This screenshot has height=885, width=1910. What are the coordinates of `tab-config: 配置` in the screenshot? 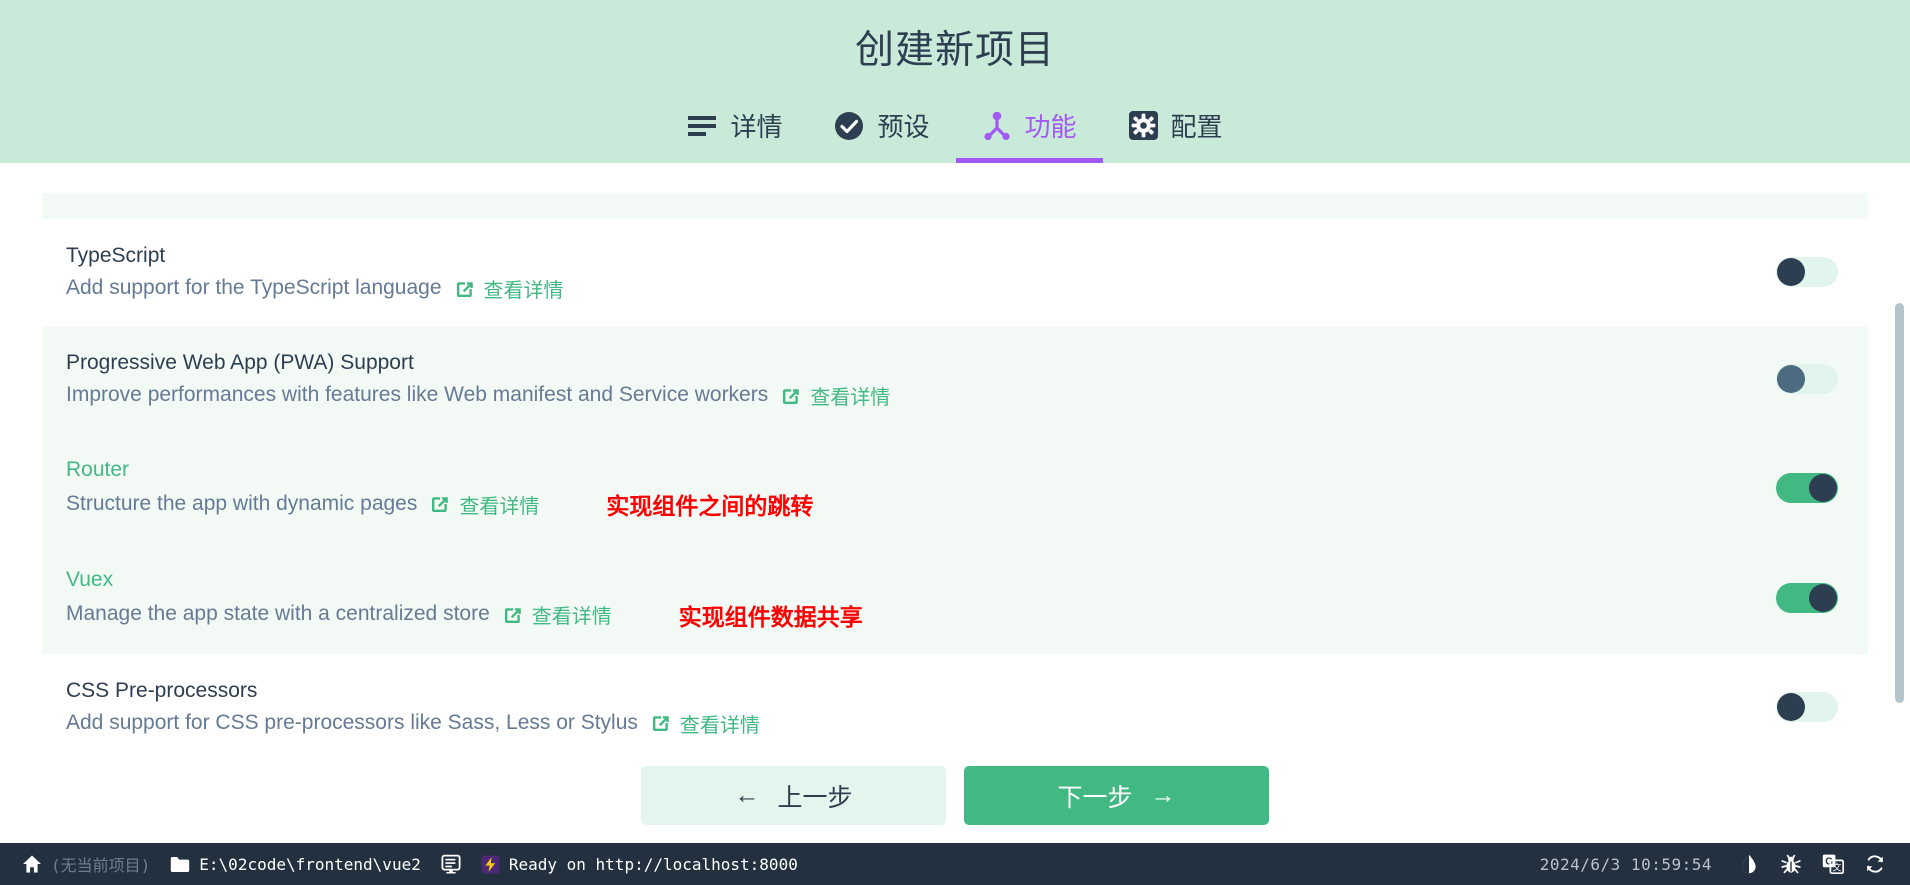 It's located at (1176, 130).